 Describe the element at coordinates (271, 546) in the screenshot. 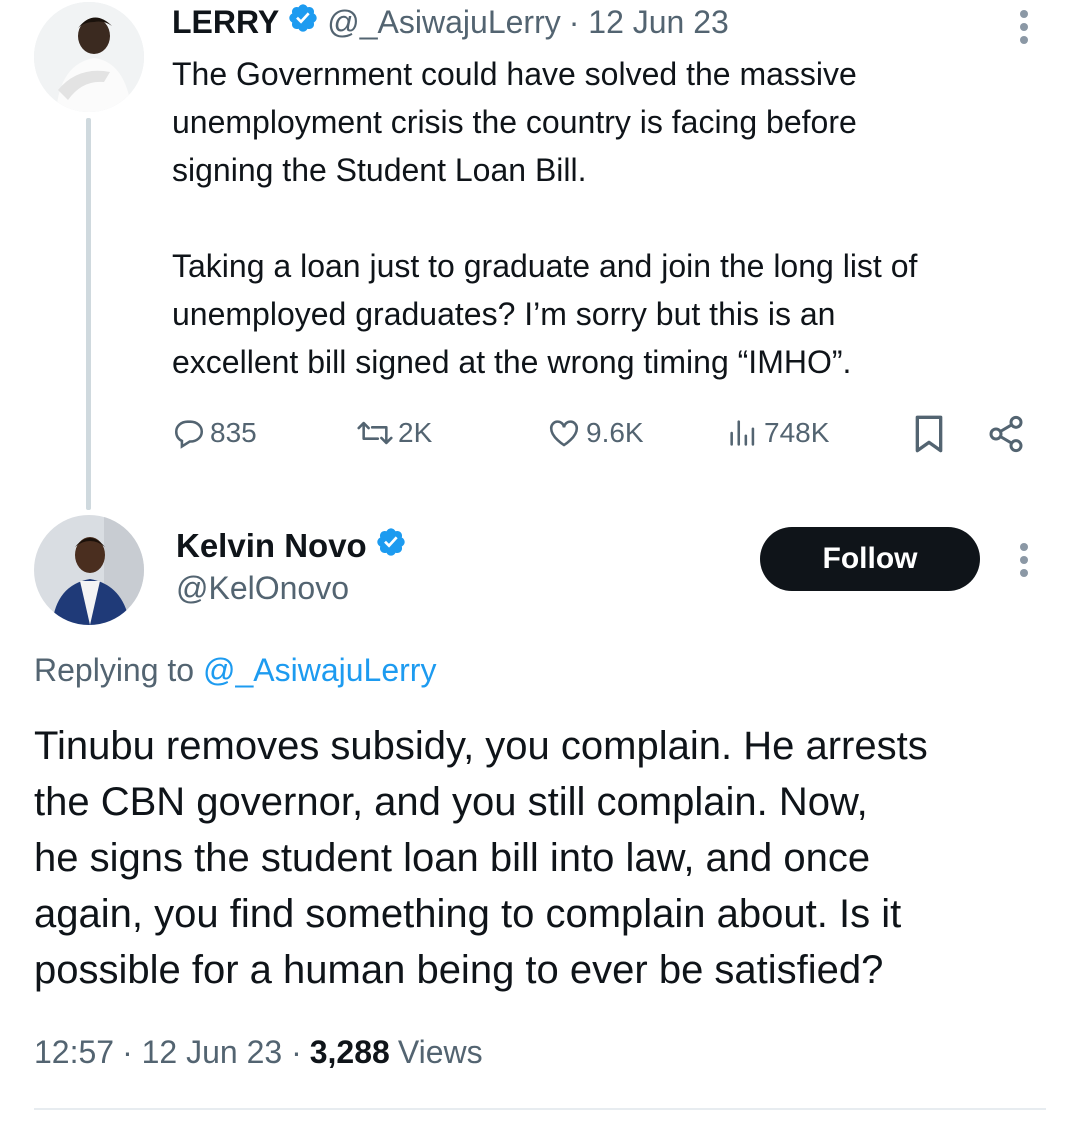

I see `reply-author-name: Kelvin Novo` at that location.